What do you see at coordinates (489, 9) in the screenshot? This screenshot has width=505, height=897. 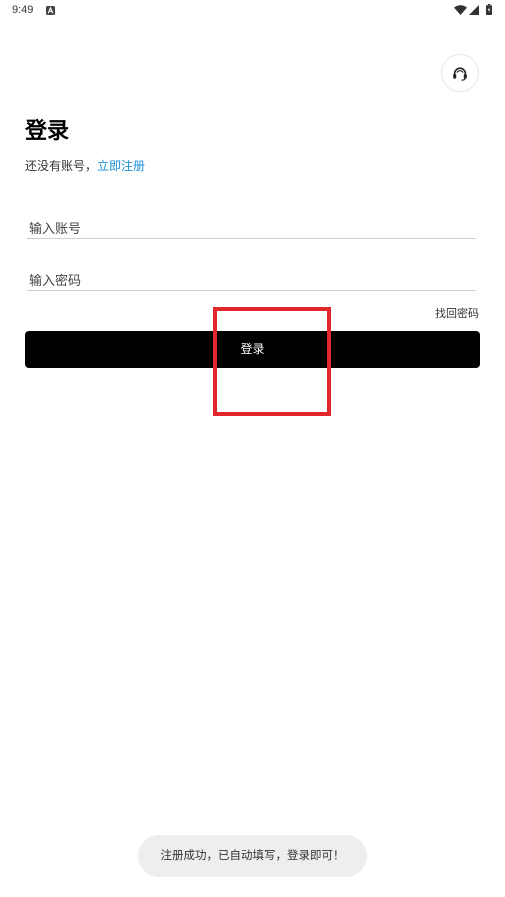 I see `battery-icon` at bounding box center [489, 9].